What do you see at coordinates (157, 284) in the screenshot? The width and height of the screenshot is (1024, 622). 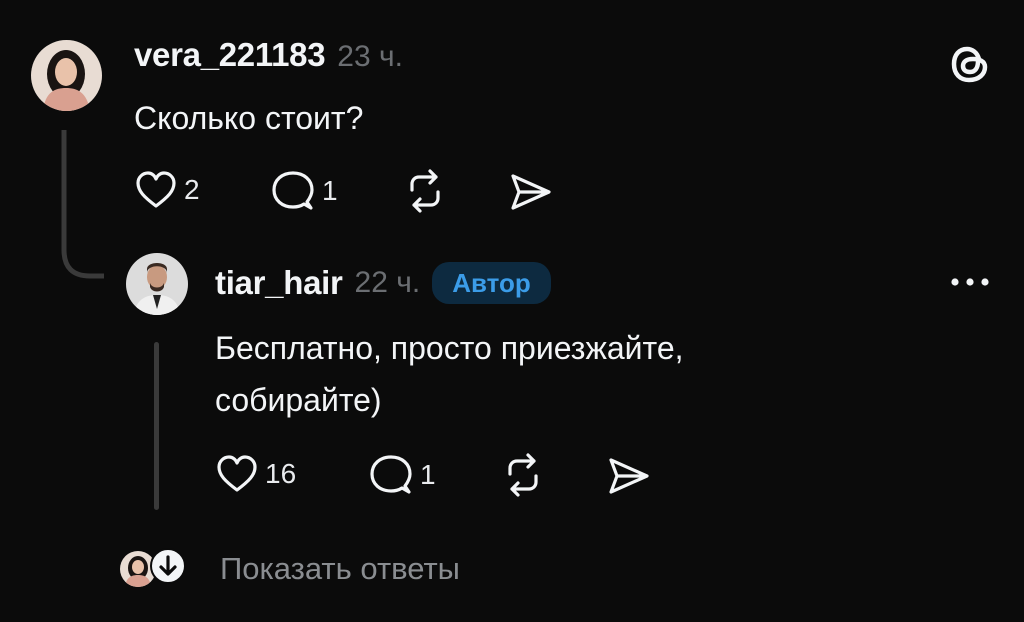 I see `avatar-tiar-hair` at bounding box center [157, 284].